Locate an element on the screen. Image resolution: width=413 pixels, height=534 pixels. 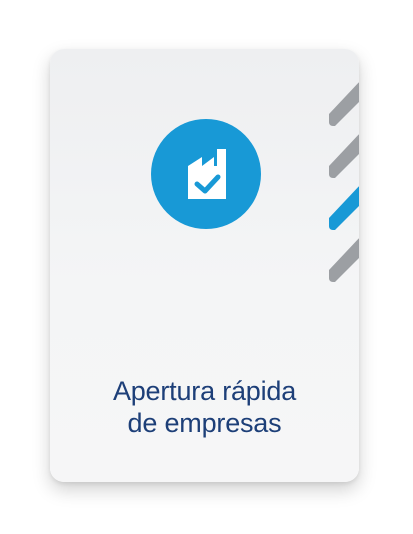
card-title-line1: Apertura rápida is located at coordinates (204, 391).